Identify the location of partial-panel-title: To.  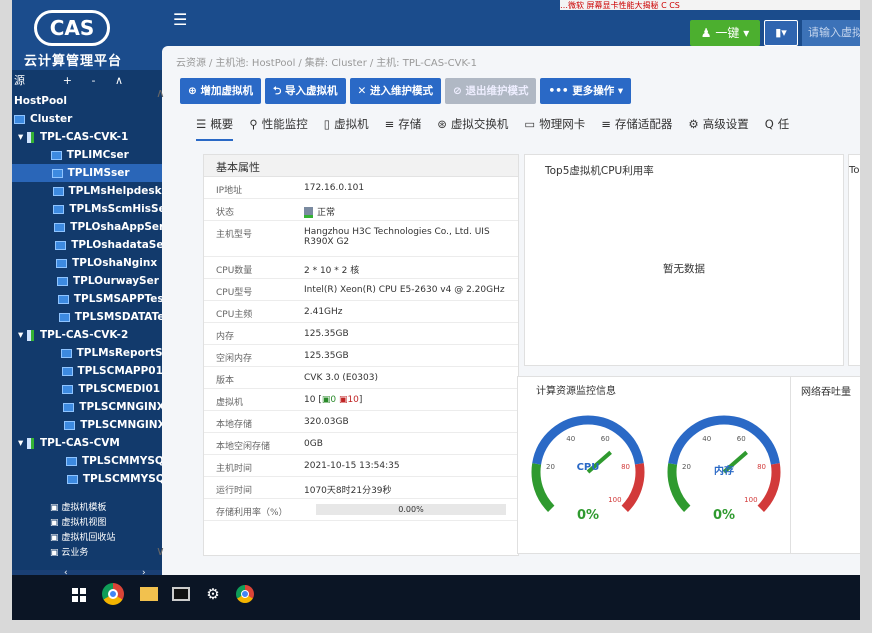
(854, 170).